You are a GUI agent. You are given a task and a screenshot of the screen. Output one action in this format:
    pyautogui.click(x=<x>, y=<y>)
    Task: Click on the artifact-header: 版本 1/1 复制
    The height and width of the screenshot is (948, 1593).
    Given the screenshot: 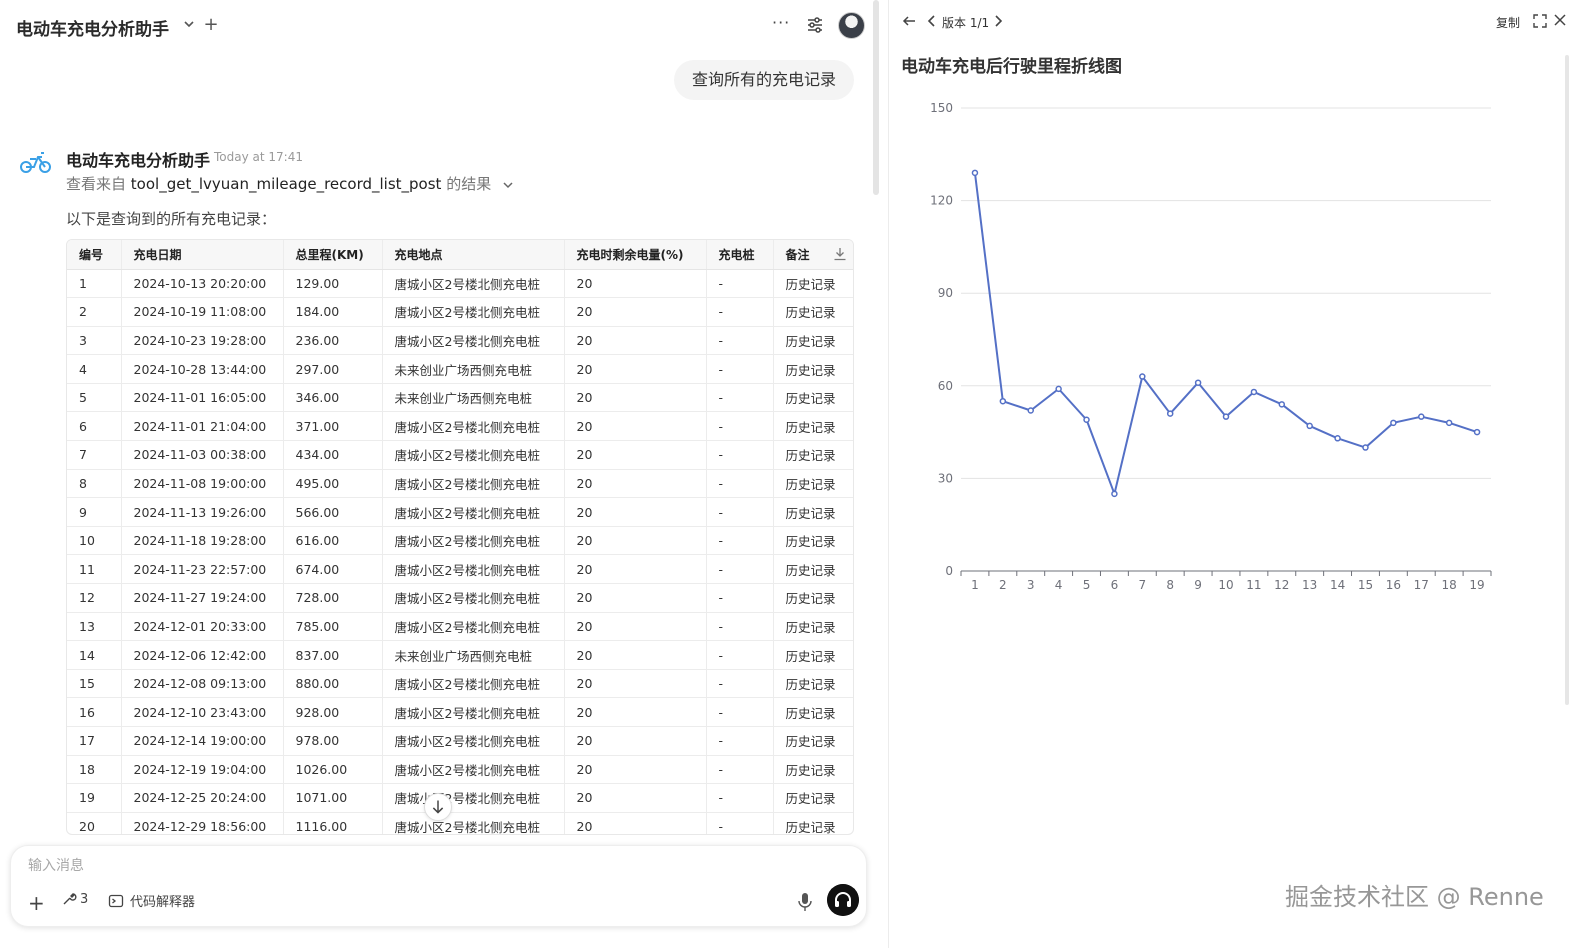 What is the action you would take?
    pyautogui.click(x=1241, y=21)
    